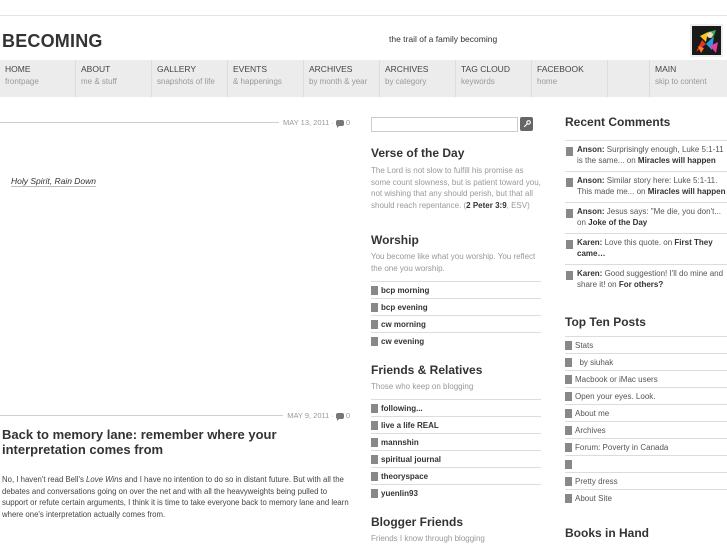 The image size is (727, 545). Describe the element at coordinates (456, 424) in the screenshot. I see `list-item: live a life REAL` at that location.